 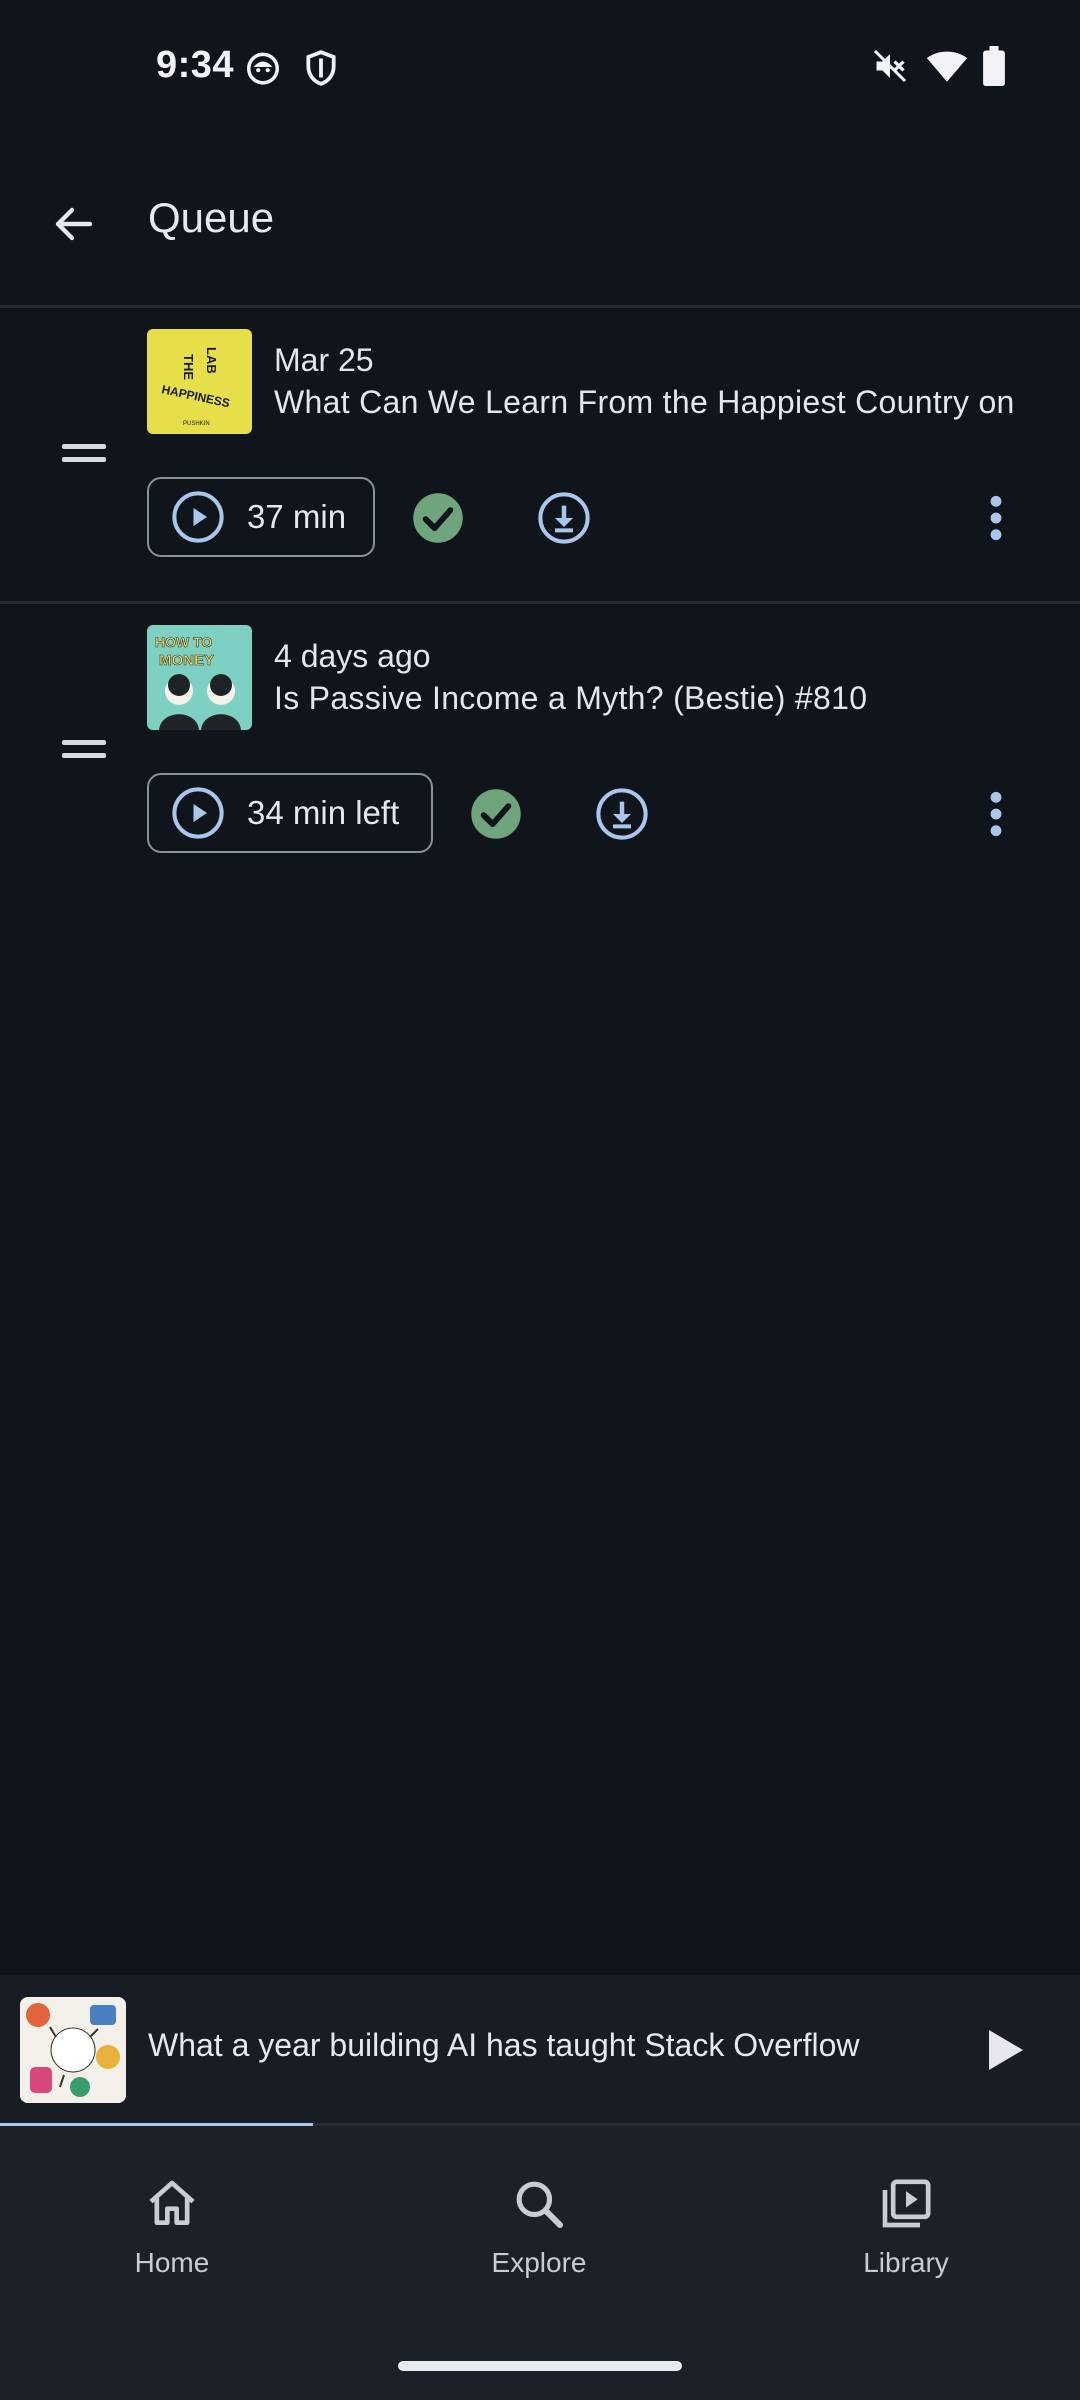 What do you see at coordinates (321, 70) in the screenshot?
I see `shield-icon` at bounding box center [321, 70].